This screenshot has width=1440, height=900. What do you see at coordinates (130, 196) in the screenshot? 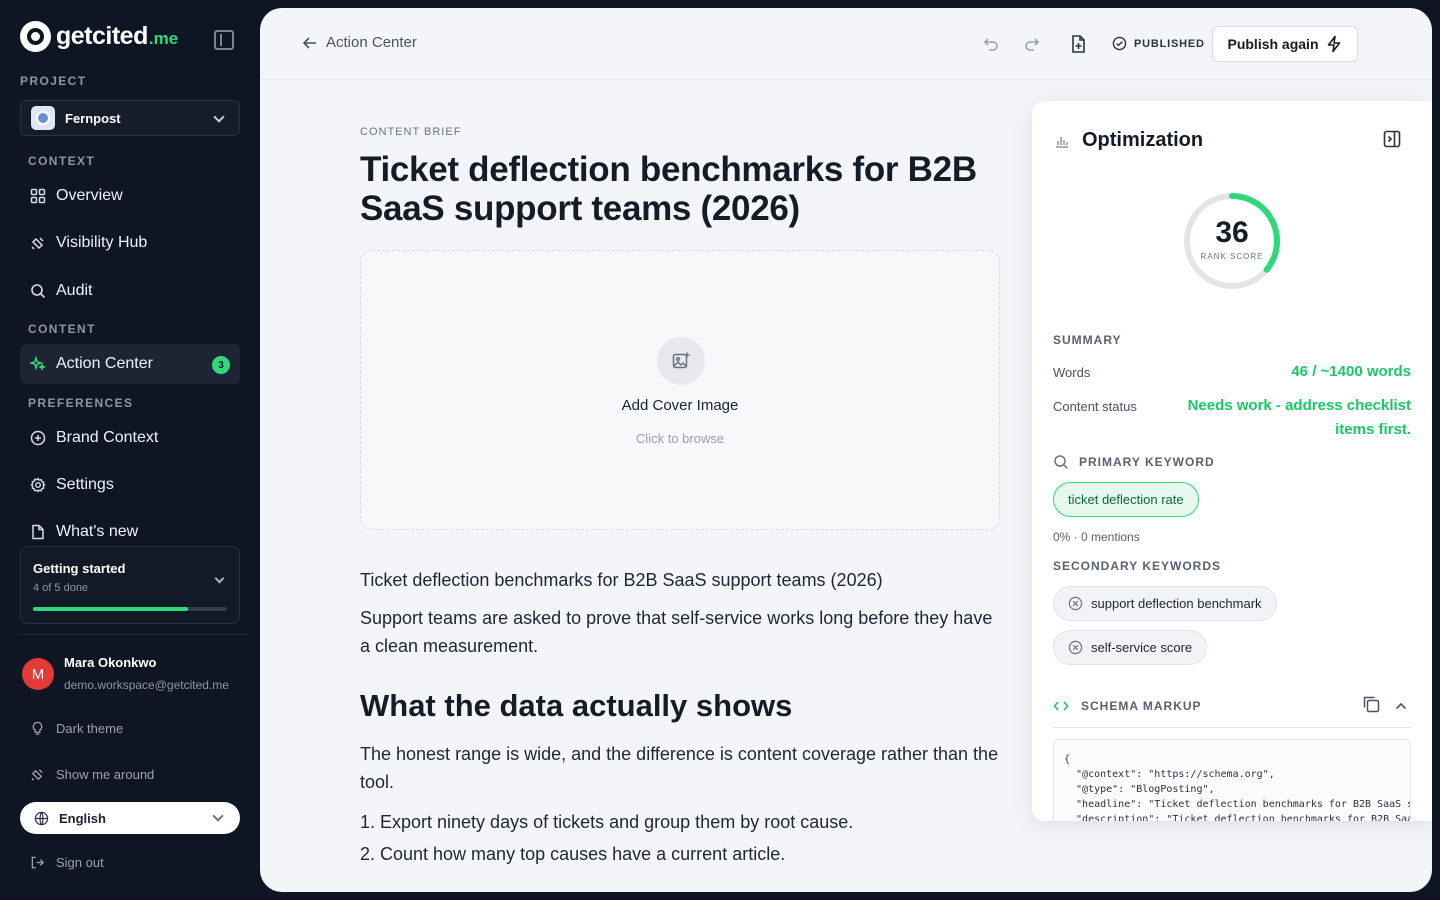
I see `sidebar-item-overview: Overview` at bounding box center [130, 196].